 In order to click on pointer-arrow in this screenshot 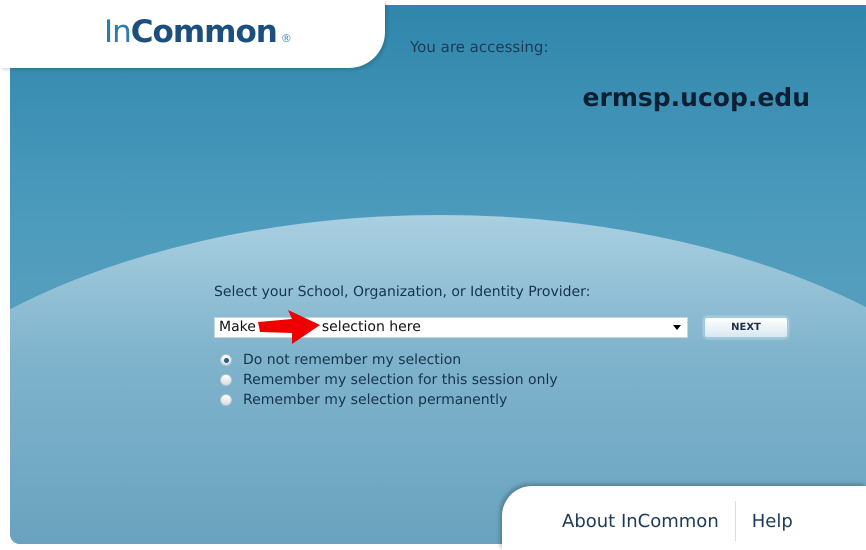, I will do `click(289, 327)`.